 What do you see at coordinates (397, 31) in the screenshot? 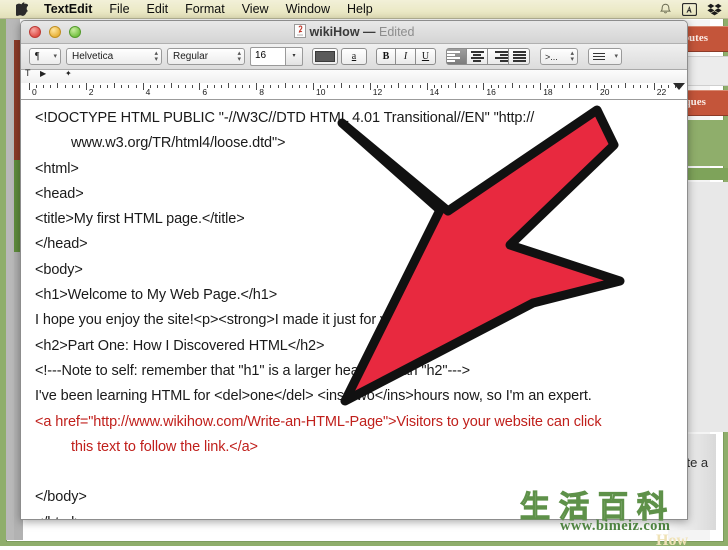
I see `window-edited-state: Edited` at bounding box center [397, 31].